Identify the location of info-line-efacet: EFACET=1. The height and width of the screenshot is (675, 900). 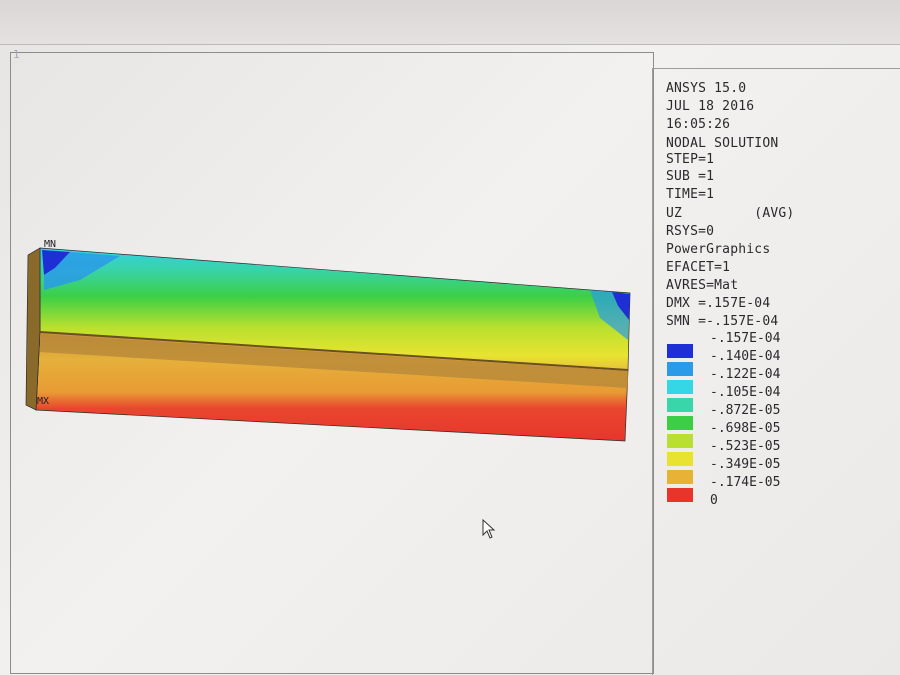
(698, 267).